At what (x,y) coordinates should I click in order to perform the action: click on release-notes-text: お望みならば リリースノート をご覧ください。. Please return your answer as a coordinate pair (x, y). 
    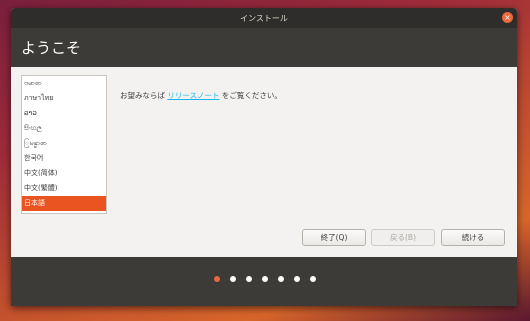
    Looking at the image, I should click on (201, 95).